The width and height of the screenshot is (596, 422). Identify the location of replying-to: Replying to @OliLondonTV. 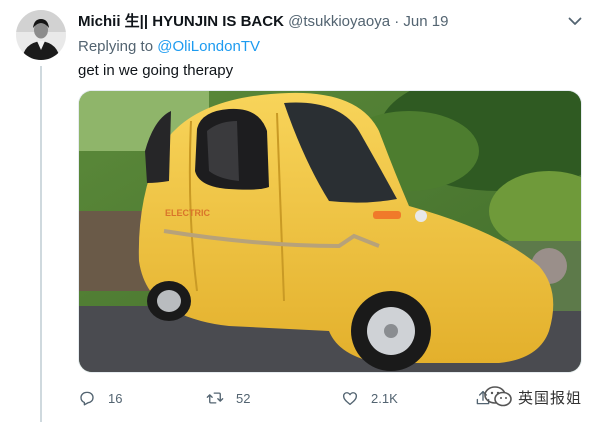
(169, 47).